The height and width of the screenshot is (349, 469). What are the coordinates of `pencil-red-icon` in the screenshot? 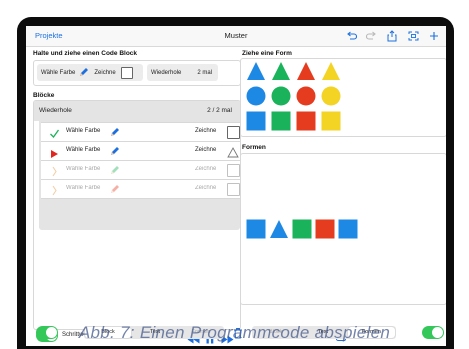 It's located at (115, 191).